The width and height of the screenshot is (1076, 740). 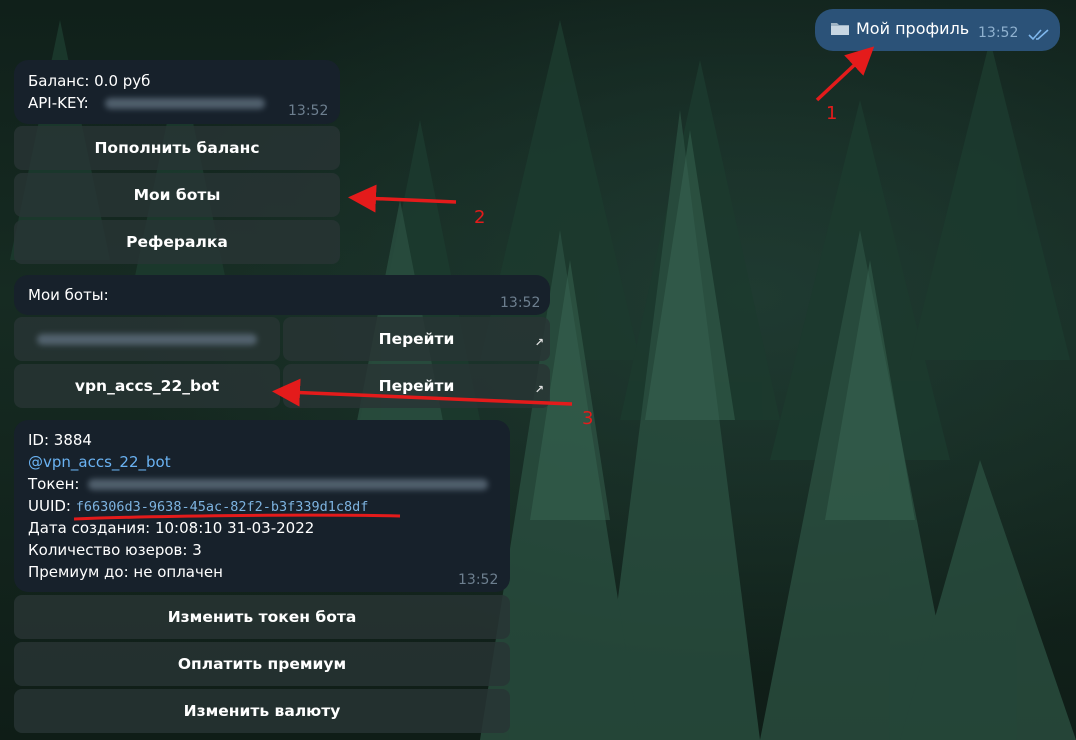 What do you see at coordinates (237, 517) in the screenshot?
I see `uuid-underline` at bounding box center [237, 517].